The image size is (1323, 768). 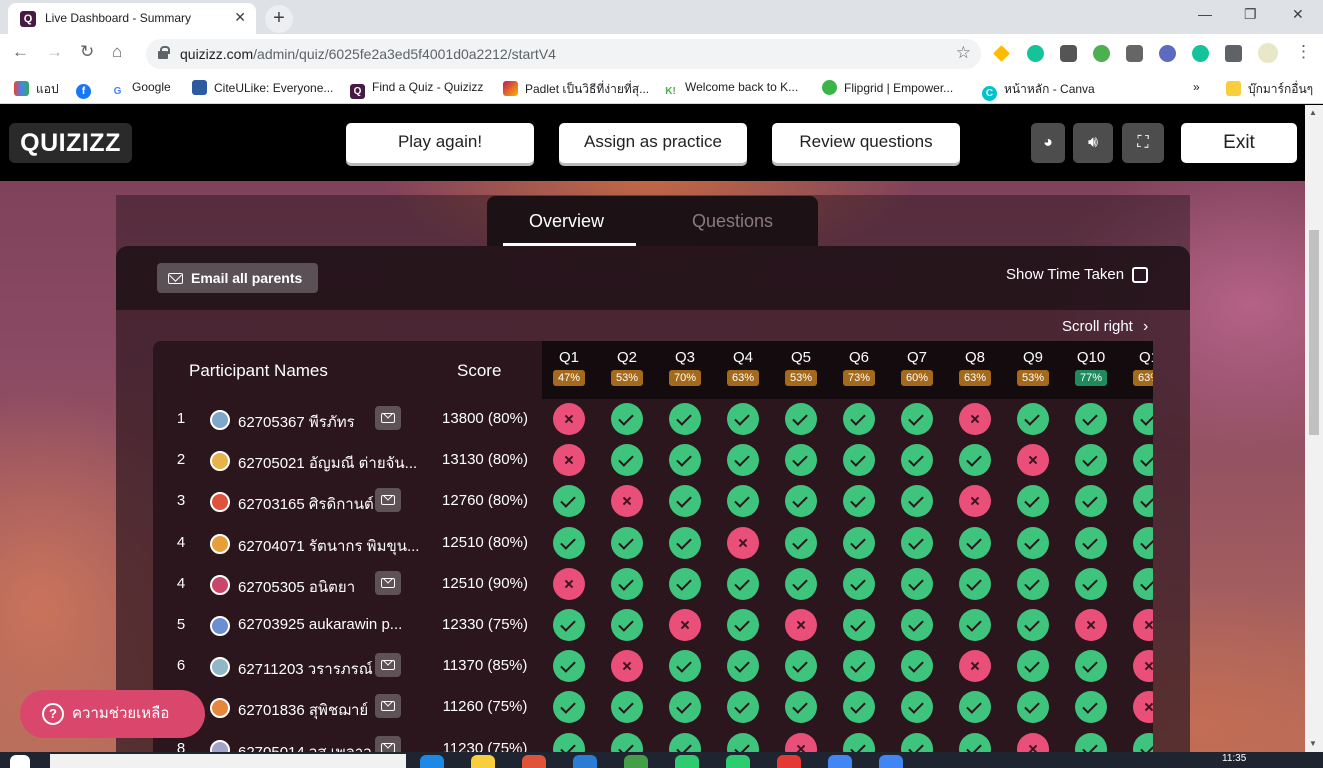 What do you see at coordinates (87, 52) in the screenshot?
I see `reload-icon: ↻` at bounding box center [87, 52].